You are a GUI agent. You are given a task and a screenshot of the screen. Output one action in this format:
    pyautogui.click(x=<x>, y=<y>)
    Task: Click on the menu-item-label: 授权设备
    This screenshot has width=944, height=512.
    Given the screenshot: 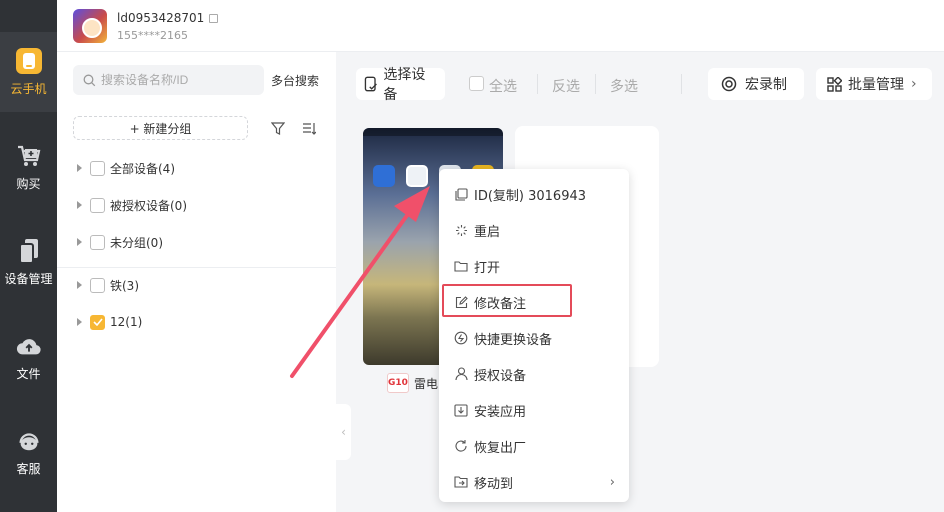 What is the action you would take?
    pyautogui.click(x=500, y=376)
    